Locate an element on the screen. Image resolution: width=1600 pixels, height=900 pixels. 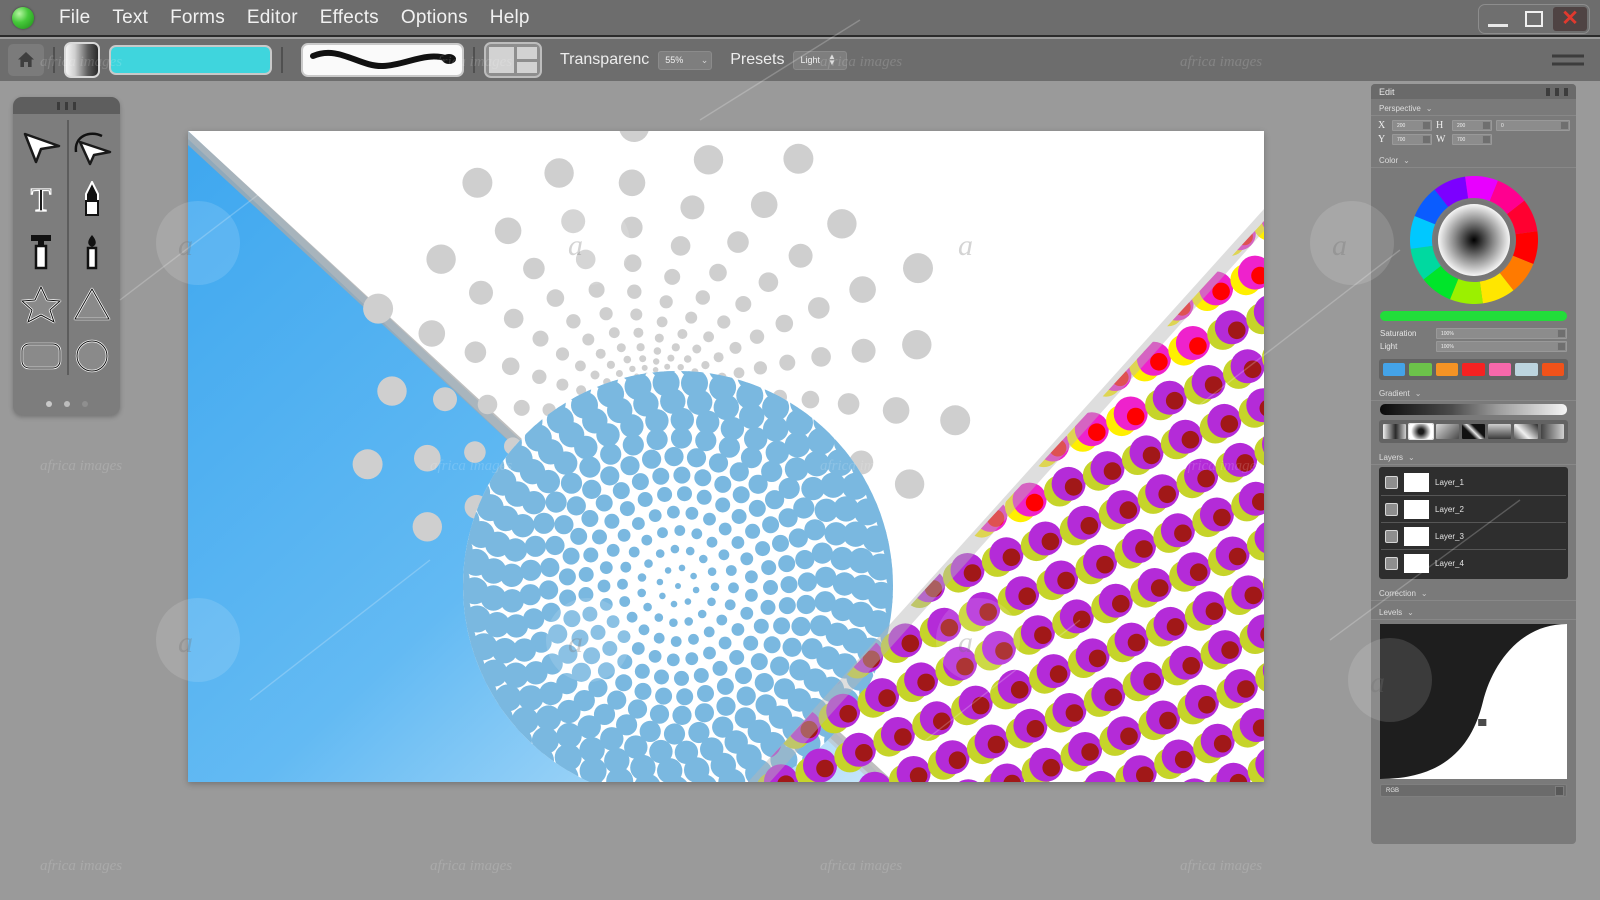
section-color: Color ⌄ is located at coordinates (1473, 159).